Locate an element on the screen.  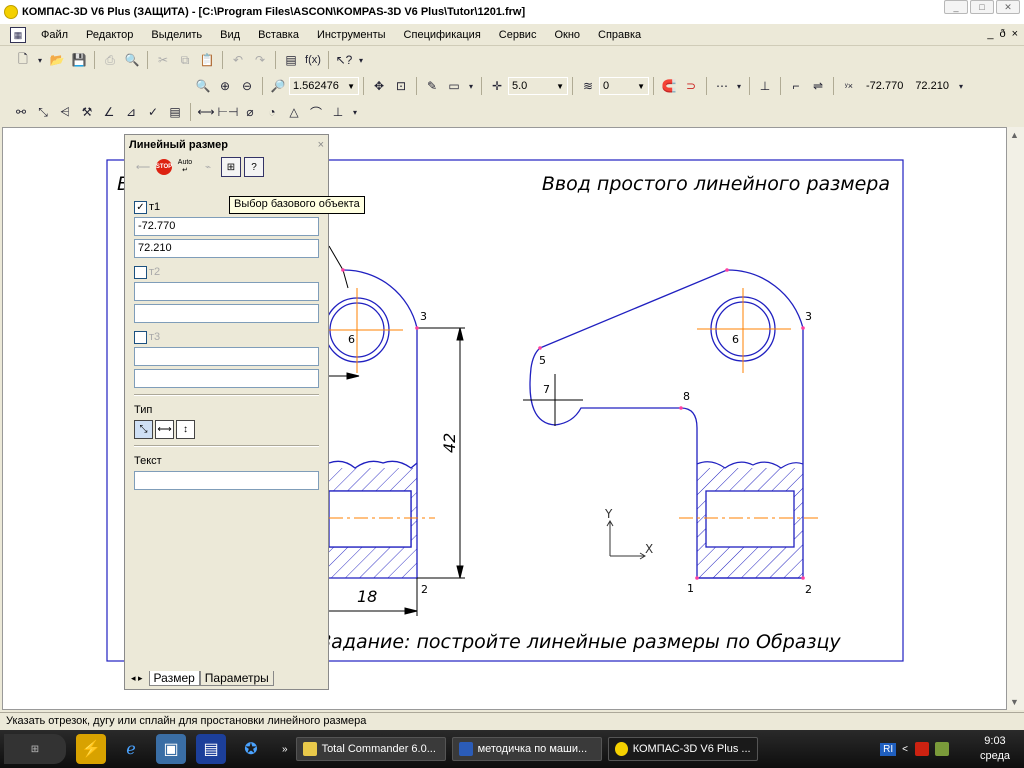
zoom-window-icon: 🔍 is located at coordinates (203, 86).